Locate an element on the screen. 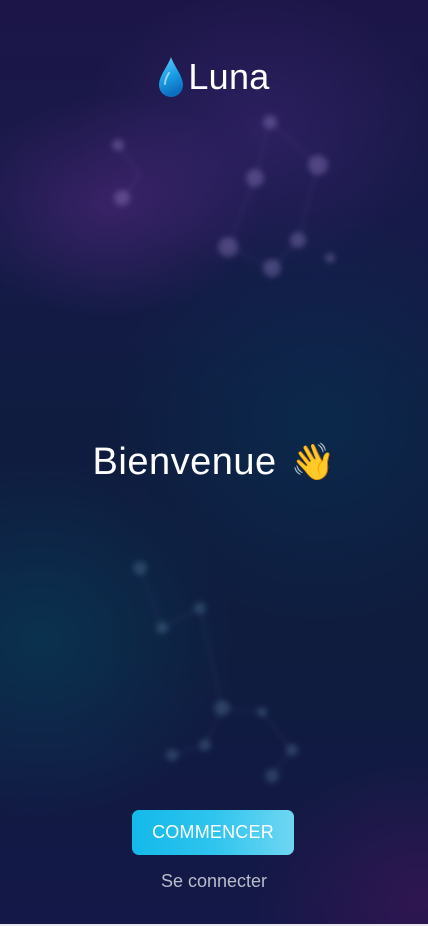  welcome-title: Bienvenue is located at coordinates (184, 462).